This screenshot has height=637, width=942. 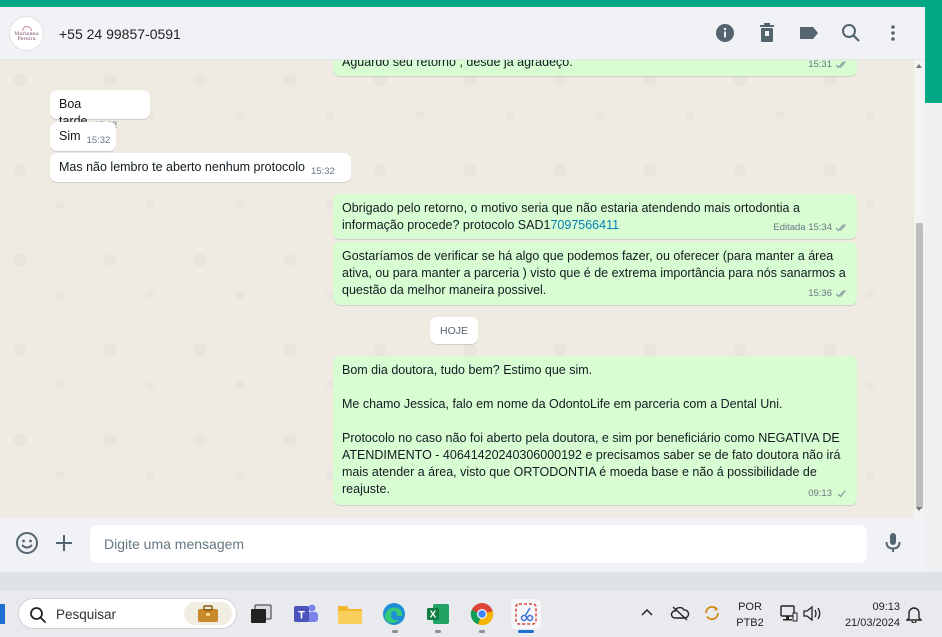 I want to click on label-icon, so click(x=809, y=33).